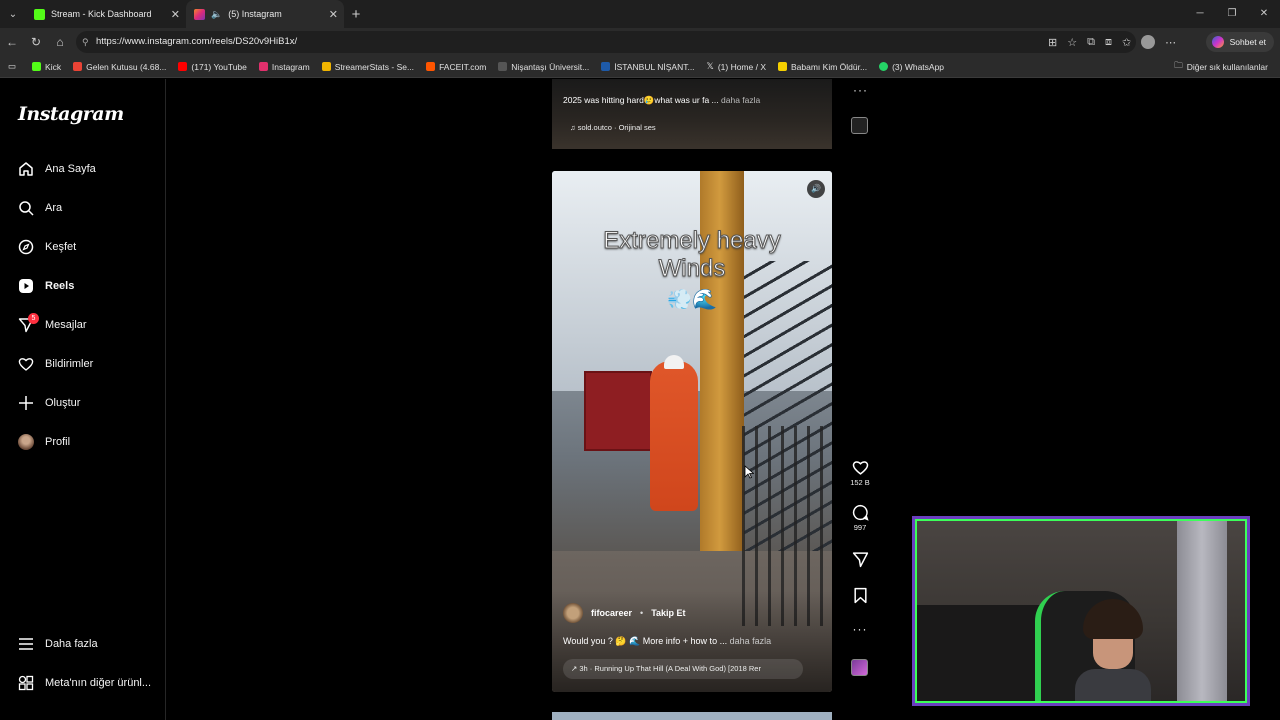 The width and height of the screenshot is (1280, 720). I want to click on next-reel, so click(692, 716).